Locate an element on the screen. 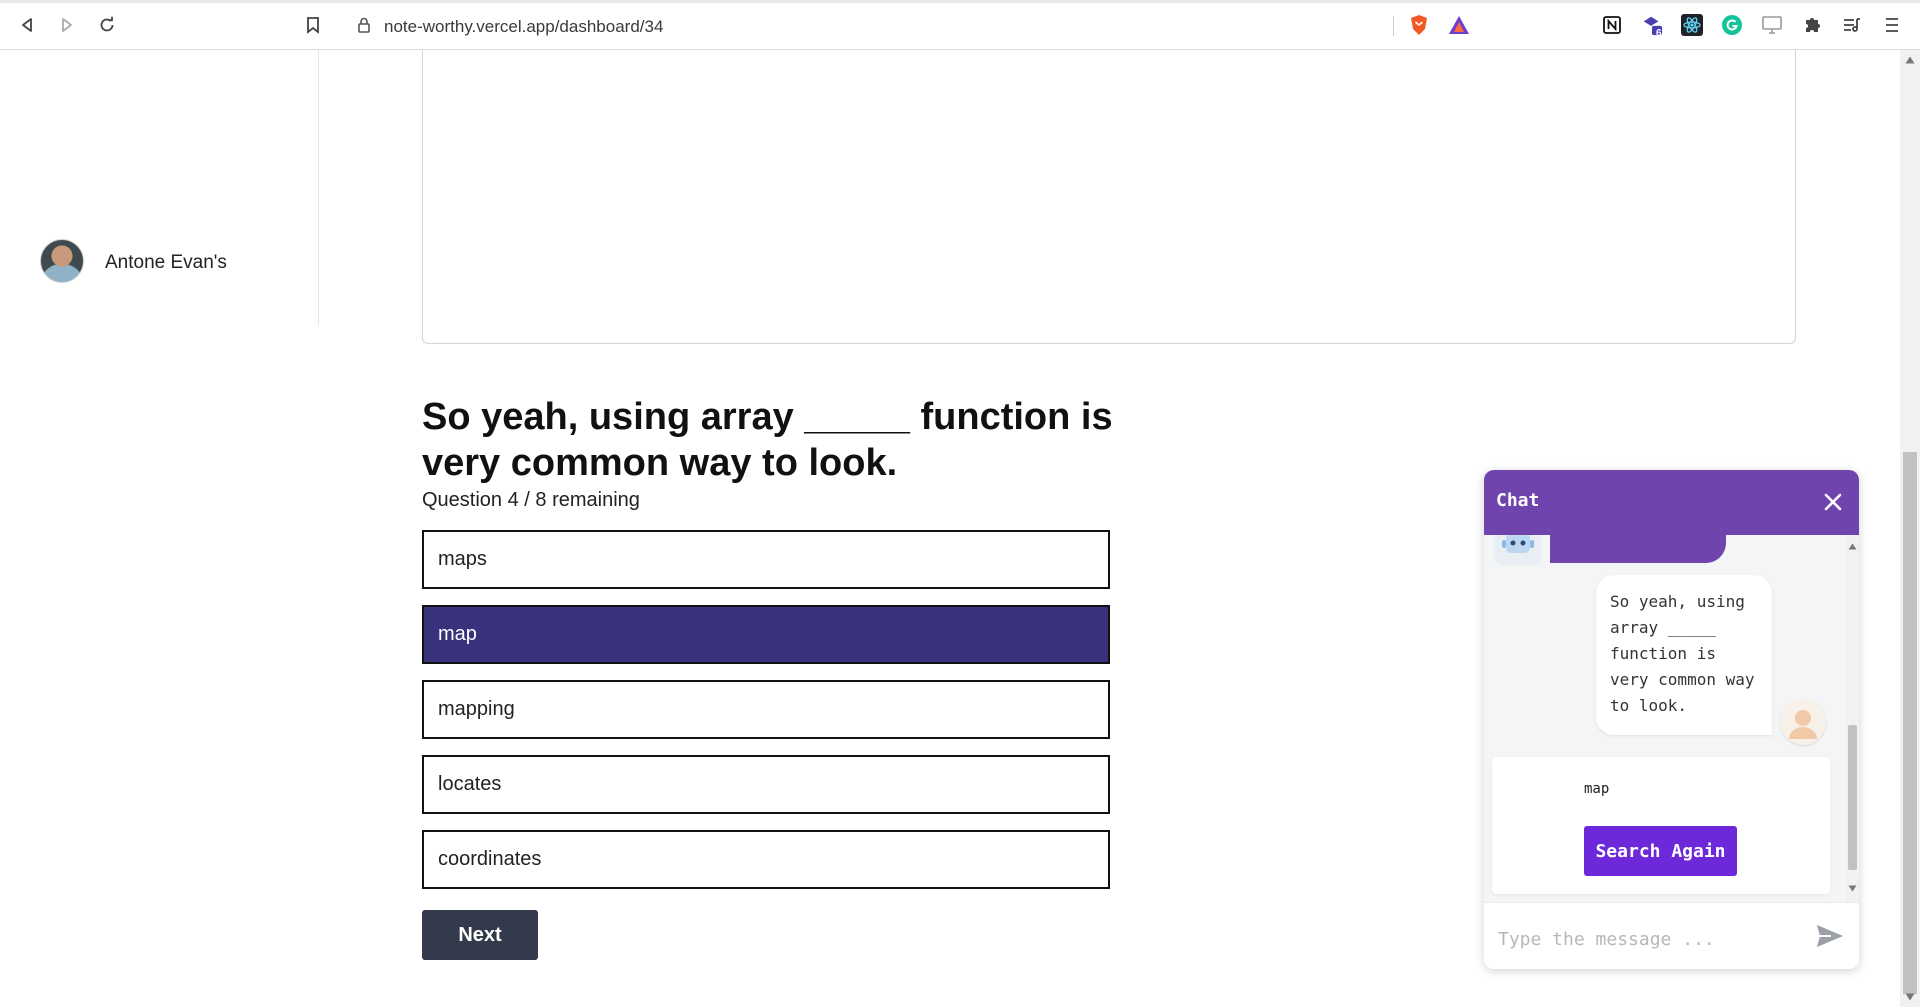 The width and height of the screenshot is (1920, 1007). grammarly-icon is located at coordinates (1732, 25).